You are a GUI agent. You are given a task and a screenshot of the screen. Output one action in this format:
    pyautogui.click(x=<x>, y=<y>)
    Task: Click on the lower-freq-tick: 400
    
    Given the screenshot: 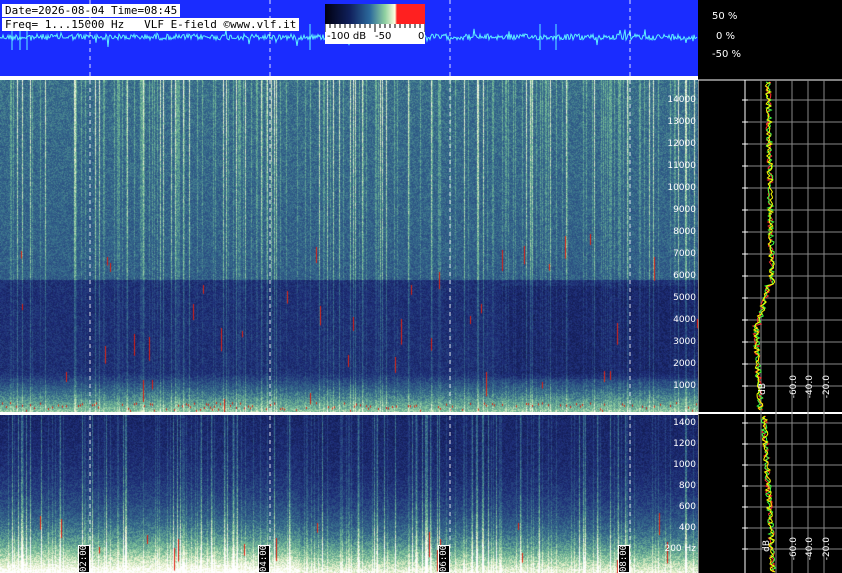 What is the action you would take?
    pyautogui.click(x=687, y=528)
    